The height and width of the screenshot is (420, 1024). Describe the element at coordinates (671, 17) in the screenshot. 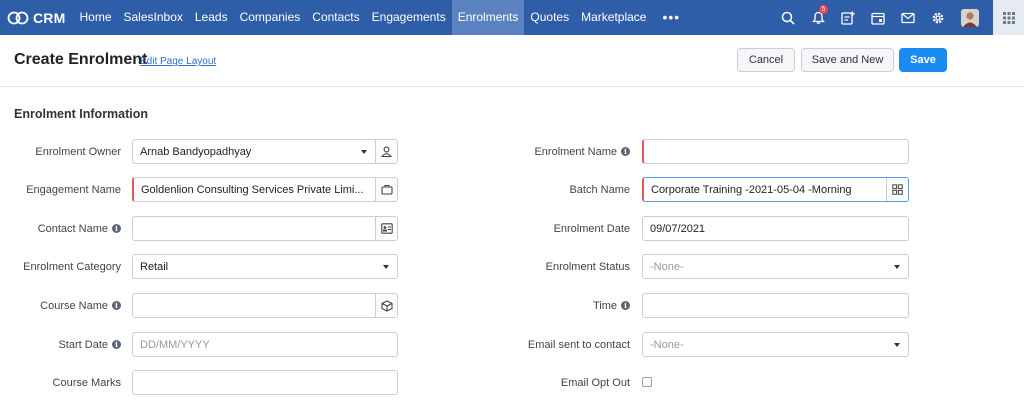

I see `nav-more-menu: •••` at that location.